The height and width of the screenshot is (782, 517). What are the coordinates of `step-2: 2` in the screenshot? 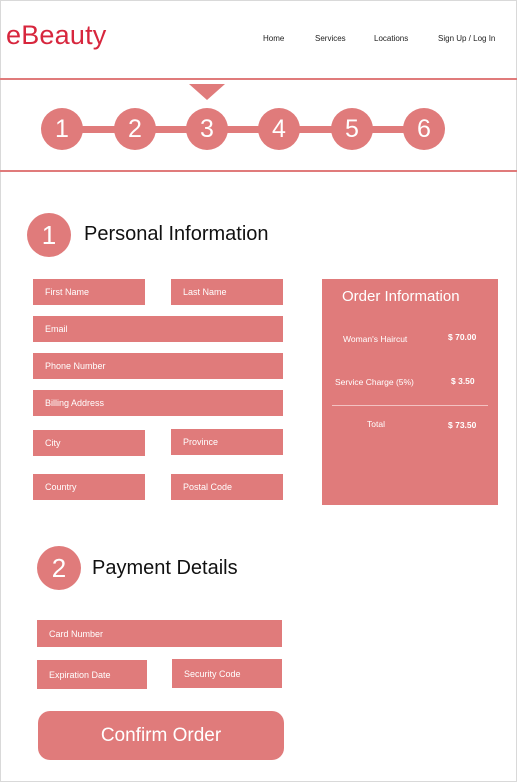 It's located at (135, 129).